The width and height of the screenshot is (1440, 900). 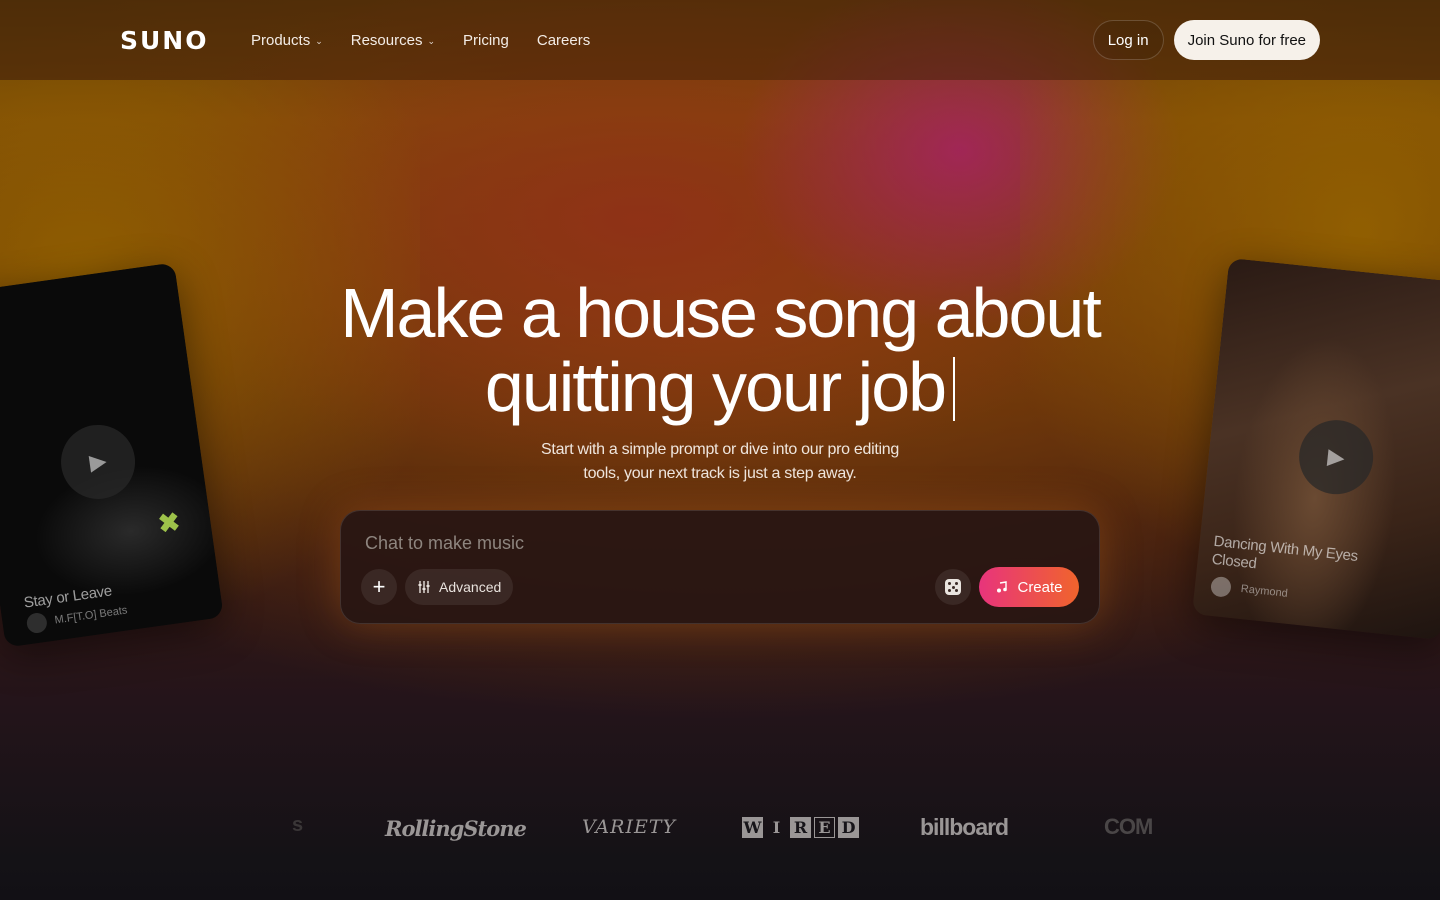 What do you see at coordinates (1128, 826) in the screenshot?
I see `press-logo-partial: COM` at bounding box center [1128, 826].